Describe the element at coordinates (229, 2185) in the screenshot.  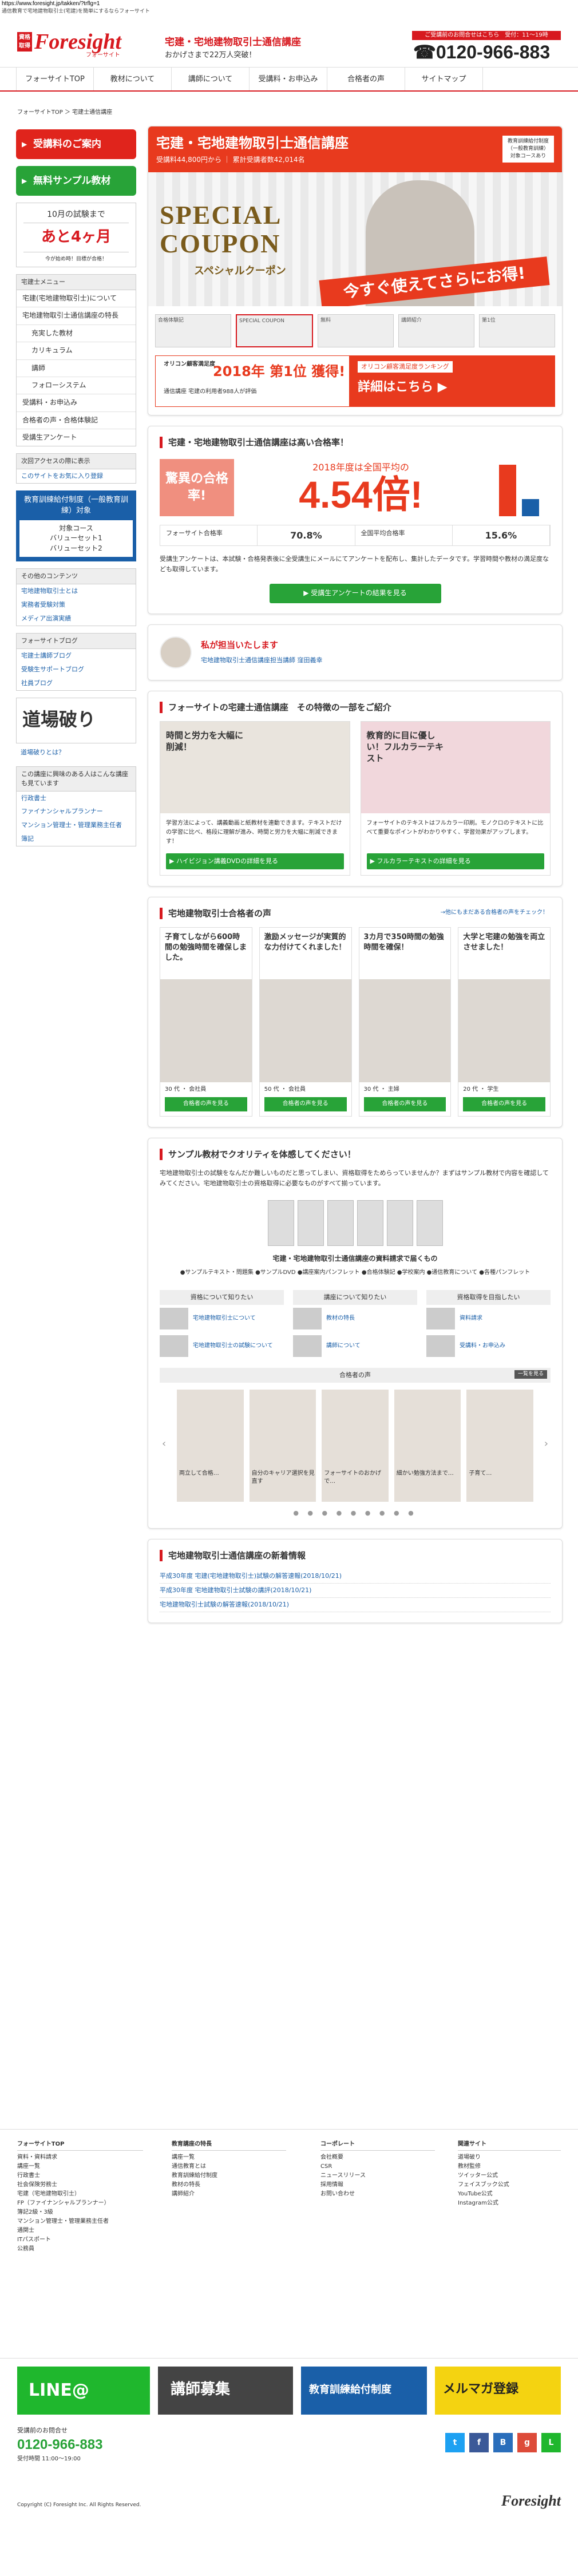
I see `footer-link: 教材の特長` at that location.